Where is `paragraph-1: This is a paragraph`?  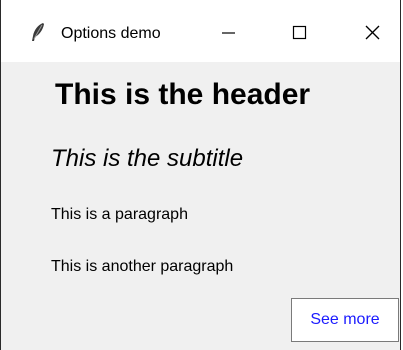
paragraph-1: This is a paragraph is located at coordinates (119, 214).